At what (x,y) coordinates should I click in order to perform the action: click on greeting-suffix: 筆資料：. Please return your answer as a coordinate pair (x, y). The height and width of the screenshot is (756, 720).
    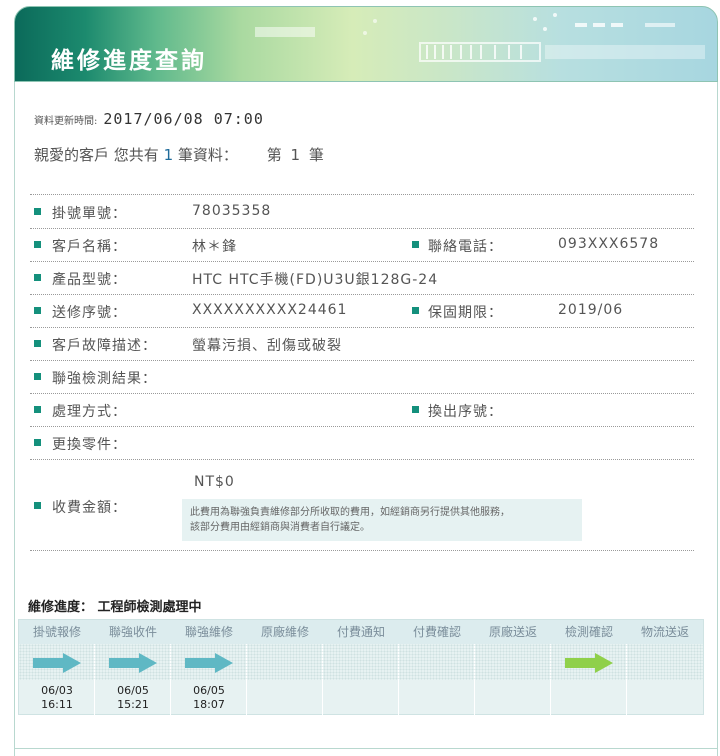
    Looking at the image, I should click on (207, 155).